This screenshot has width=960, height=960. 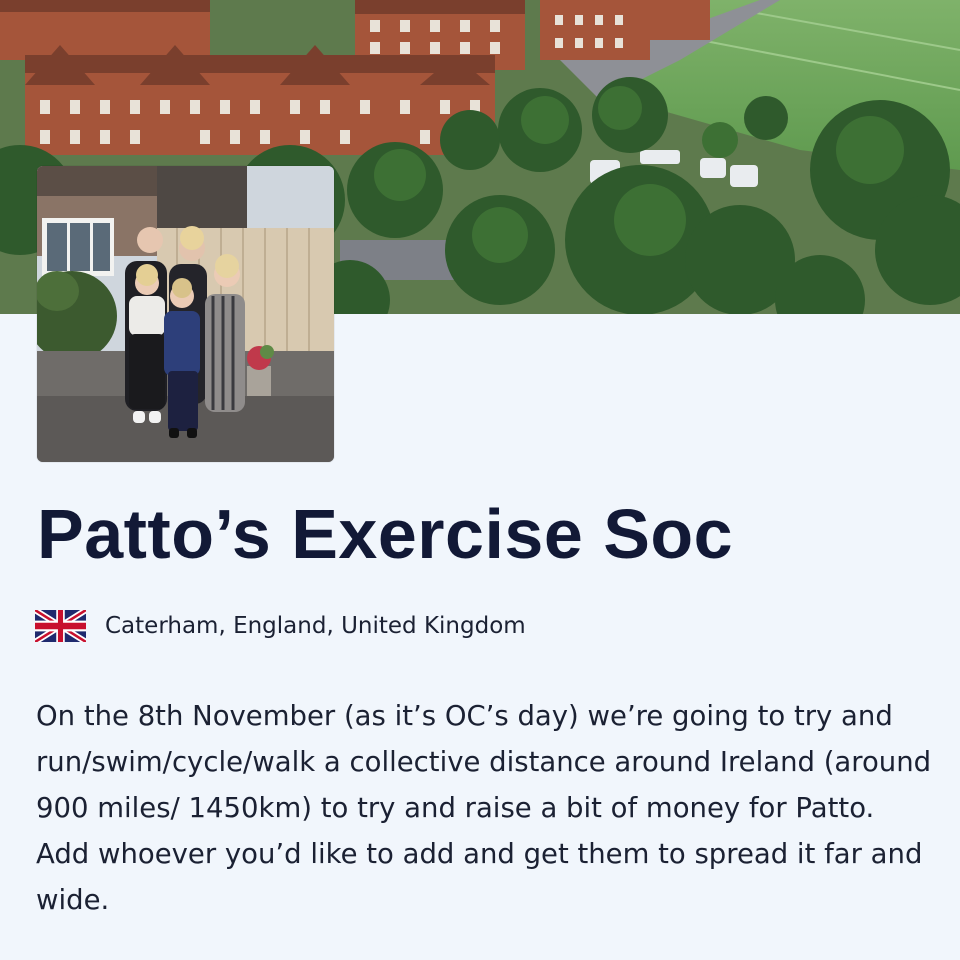 What do you see at coordinates (60, 626) in the screenshot?
I see `uk-flag-icon` at bounding box center [60, 626].